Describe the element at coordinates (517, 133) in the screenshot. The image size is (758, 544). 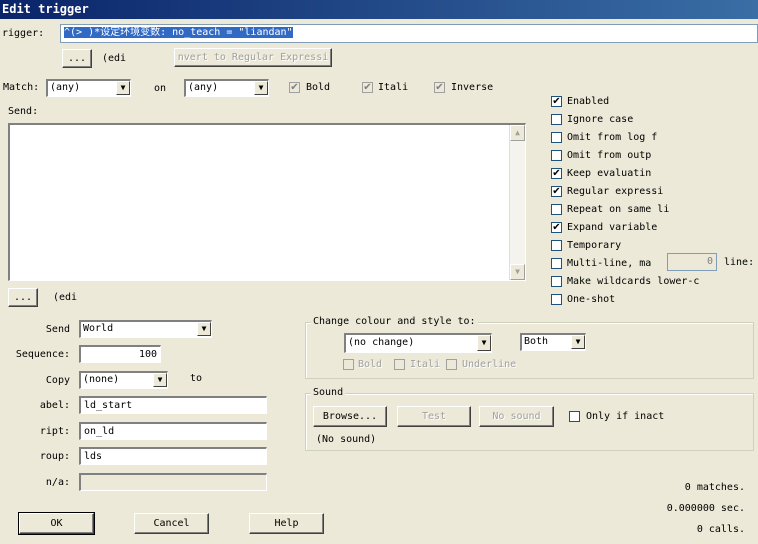
I see `scroll-up-icon: ▲` at that location.